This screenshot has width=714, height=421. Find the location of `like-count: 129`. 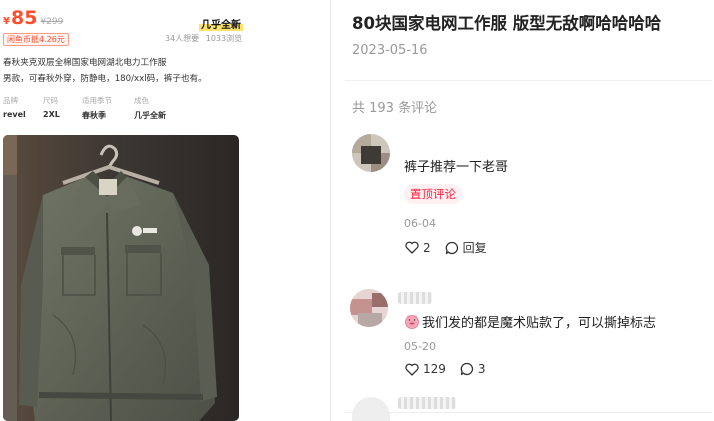

like-count: 129 is located at coordinates (434, 369).